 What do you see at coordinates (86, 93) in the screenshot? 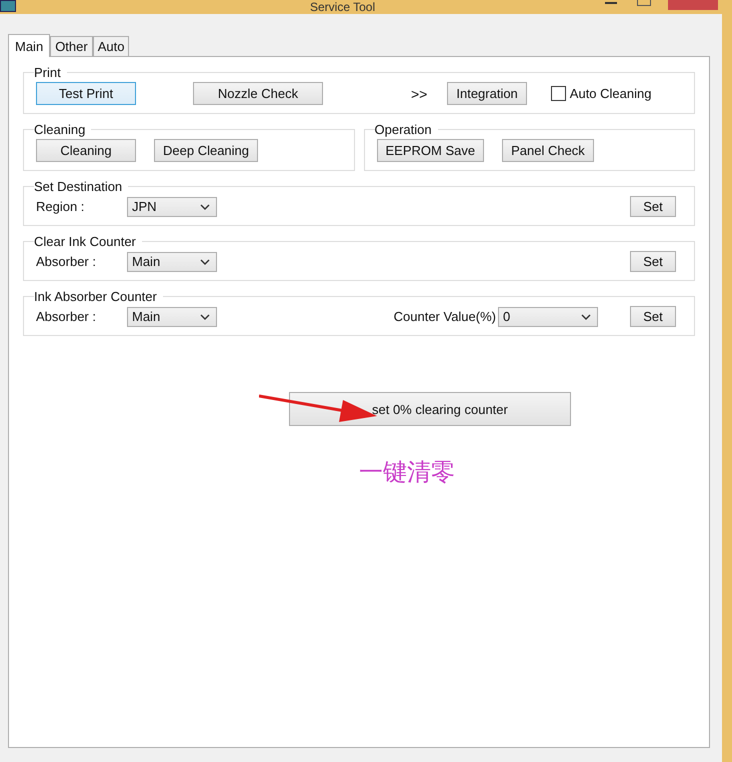
I see `test-print-button: Test Print` at bounding box center [86, 93].